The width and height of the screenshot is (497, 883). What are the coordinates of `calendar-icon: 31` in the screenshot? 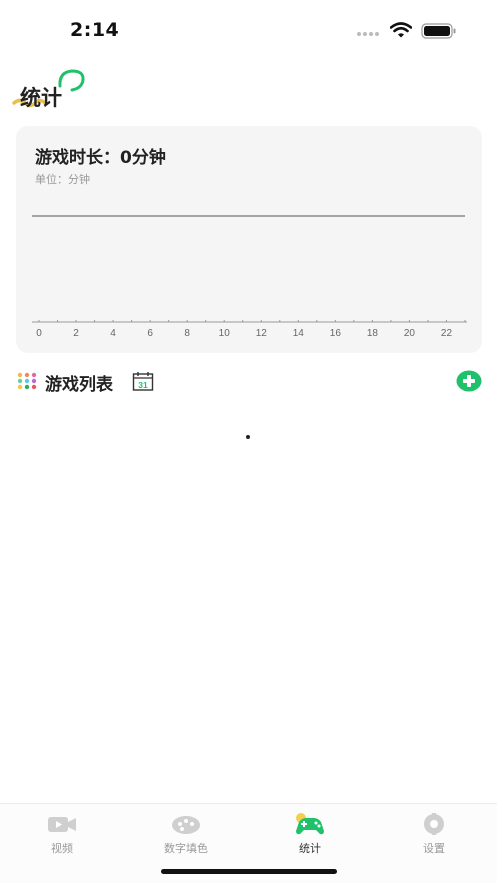 It's located at (143, 381).